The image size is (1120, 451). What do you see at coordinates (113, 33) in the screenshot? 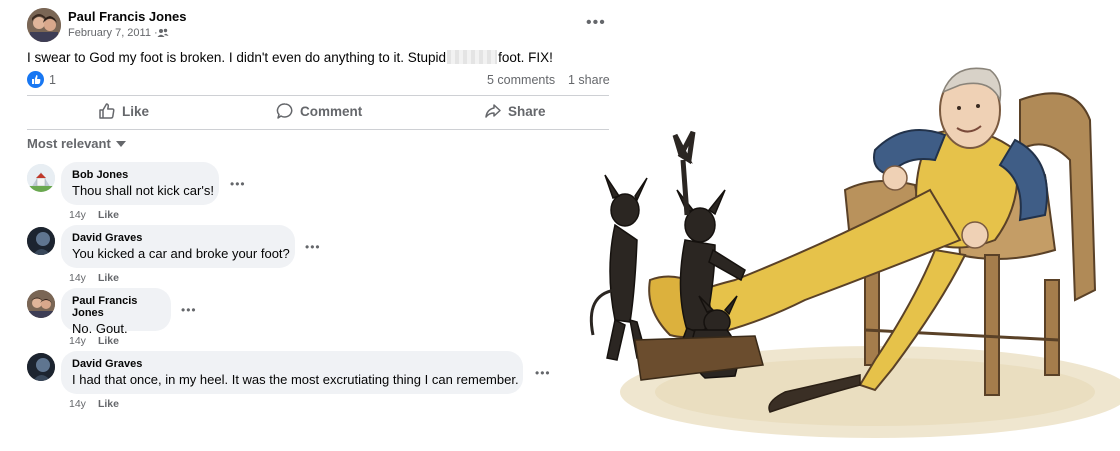
I see `post-date: February 7, 2011 ·` at bounding box center [113, 33].